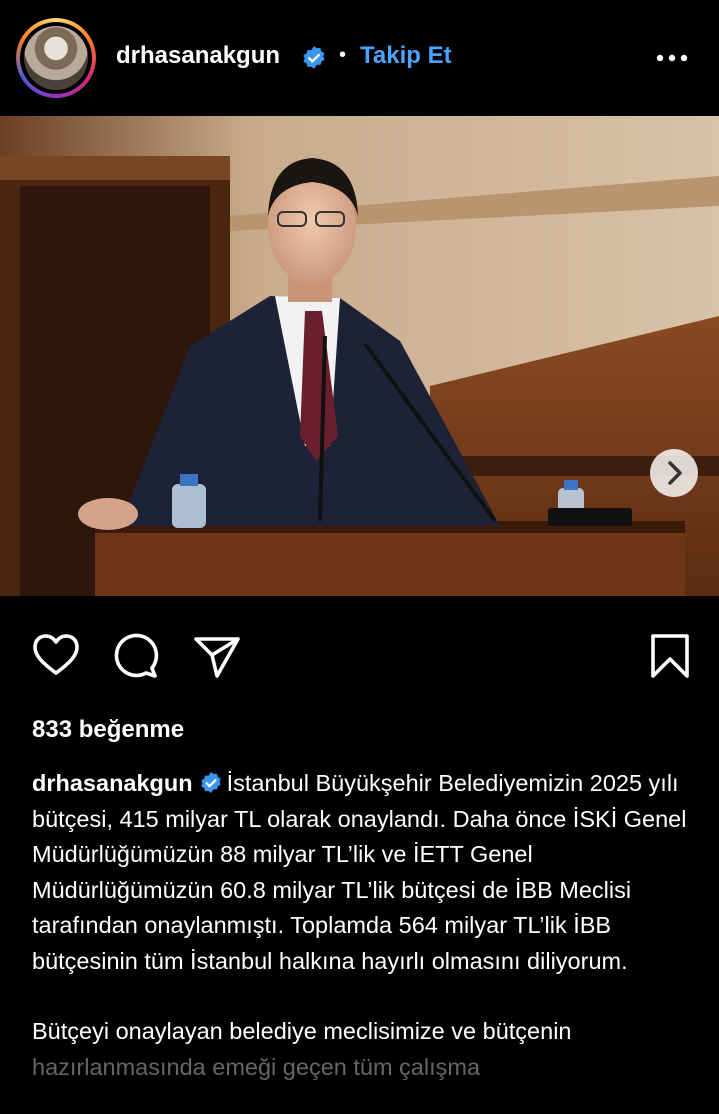 This screenshot has width=719, height=1114. Describe the element at coordinates (198, 56) in the screenshot. I see `post-username: drhasanakgun` at that location.